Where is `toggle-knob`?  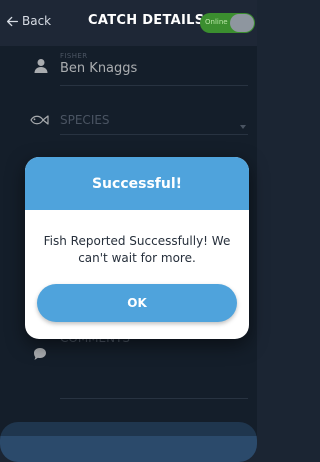
toggle-knob is located at coordinates (242, 23).